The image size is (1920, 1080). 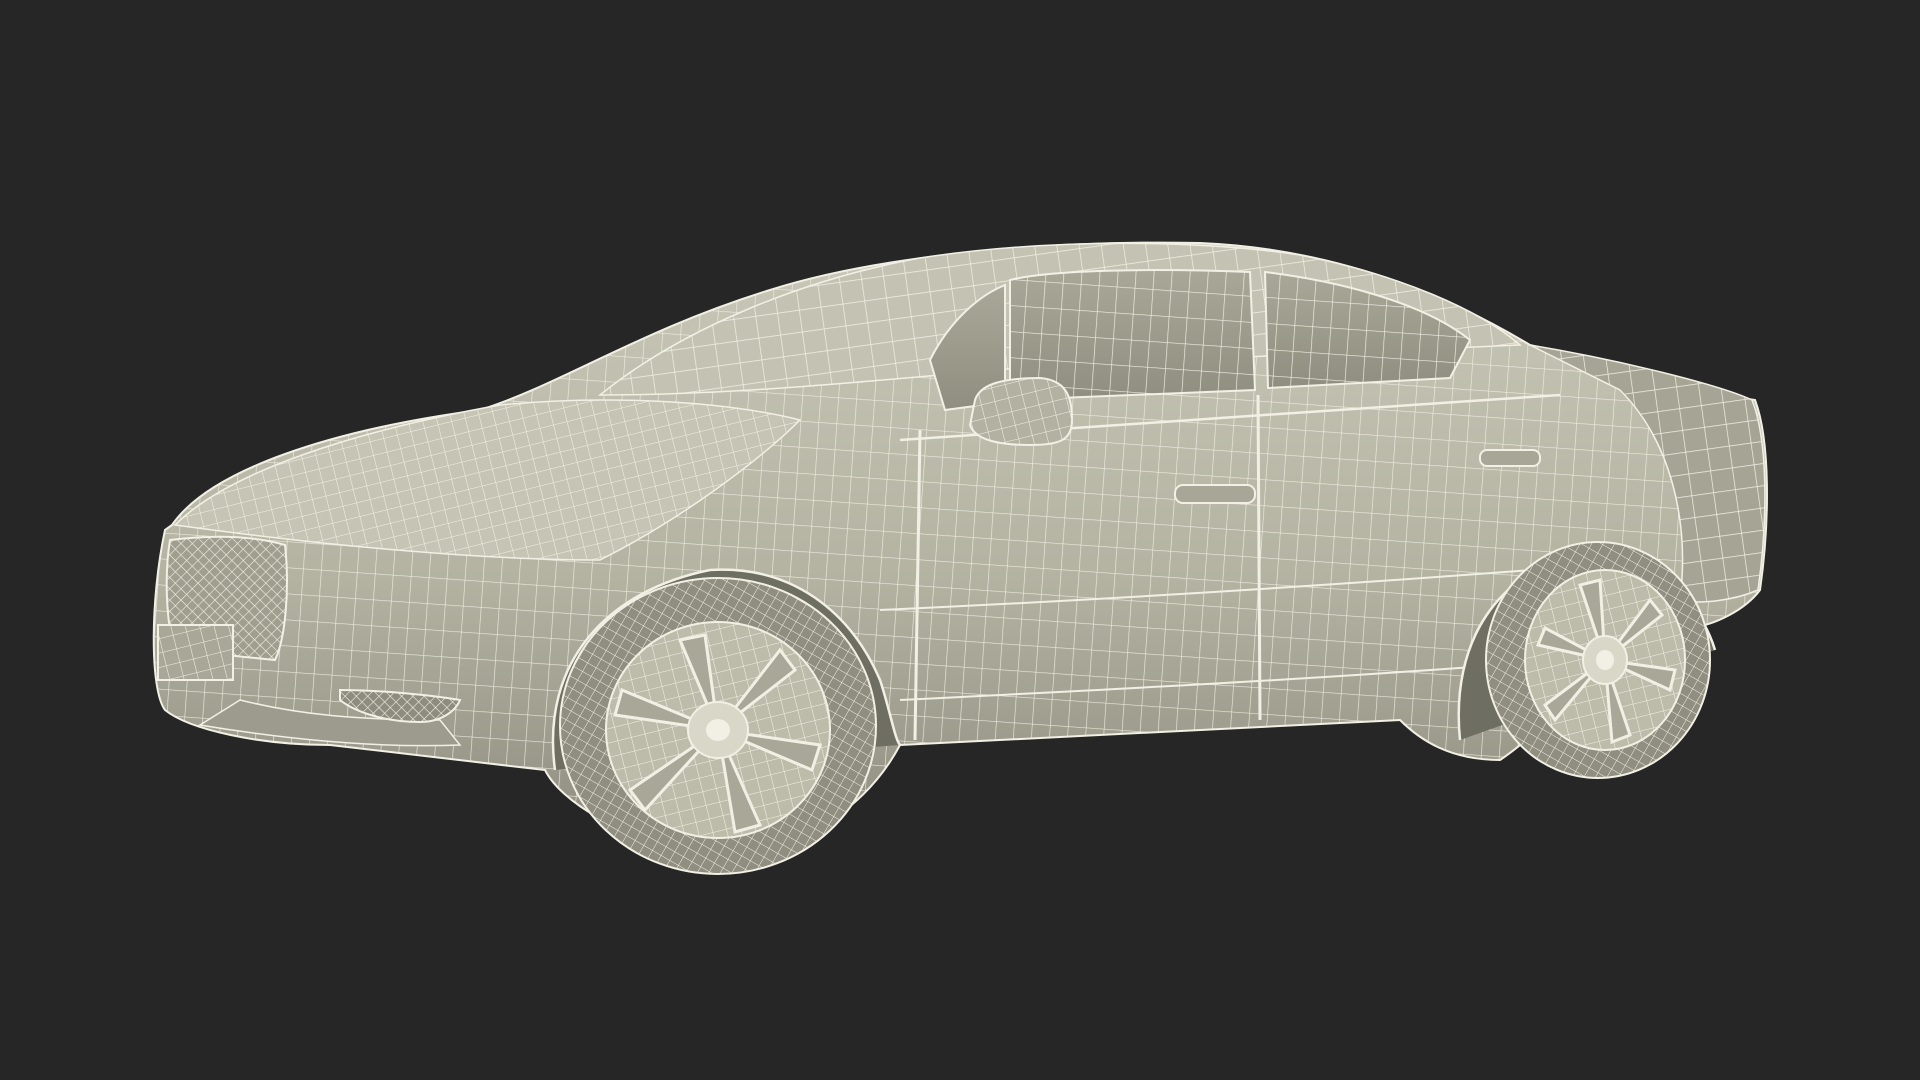 I want to click on front-wheel, so click(x=718, y=726).